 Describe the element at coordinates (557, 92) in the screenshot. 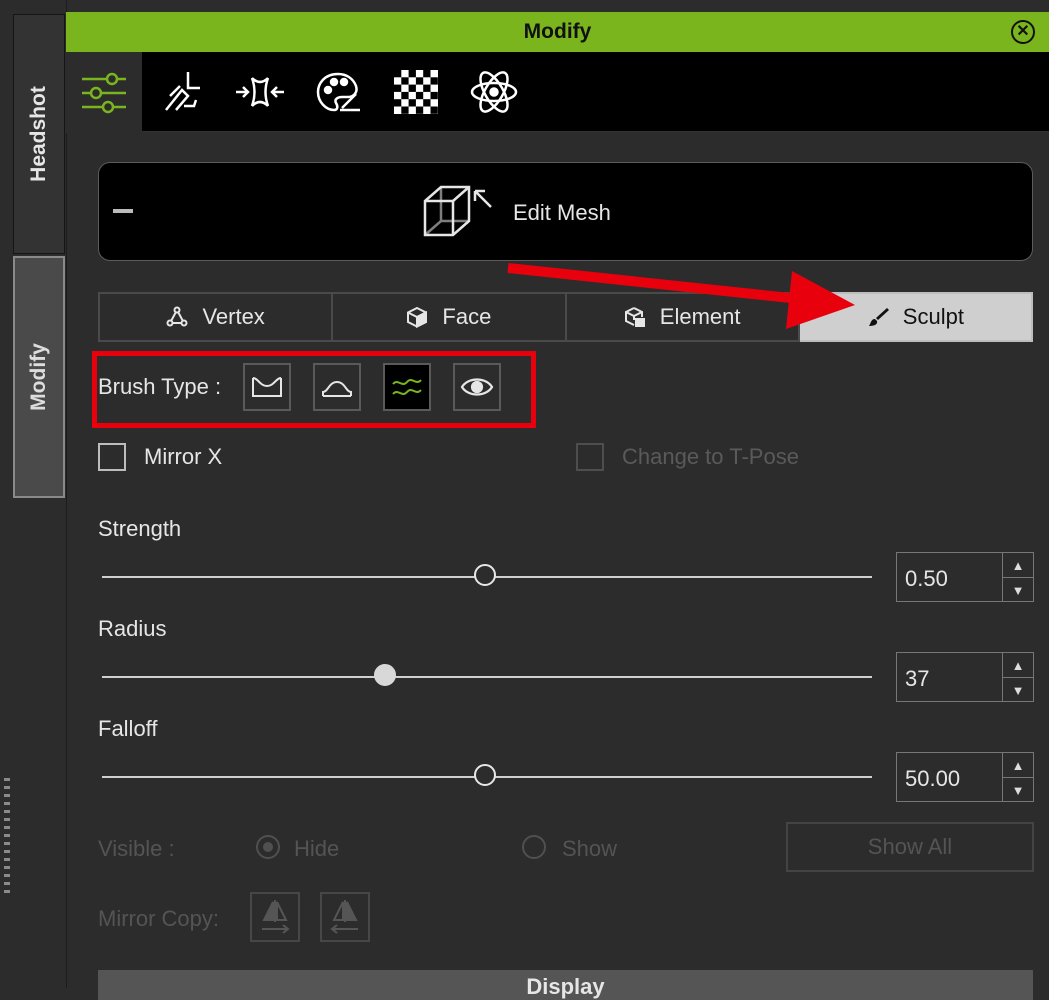

I see `modify-toolbar` at that location.